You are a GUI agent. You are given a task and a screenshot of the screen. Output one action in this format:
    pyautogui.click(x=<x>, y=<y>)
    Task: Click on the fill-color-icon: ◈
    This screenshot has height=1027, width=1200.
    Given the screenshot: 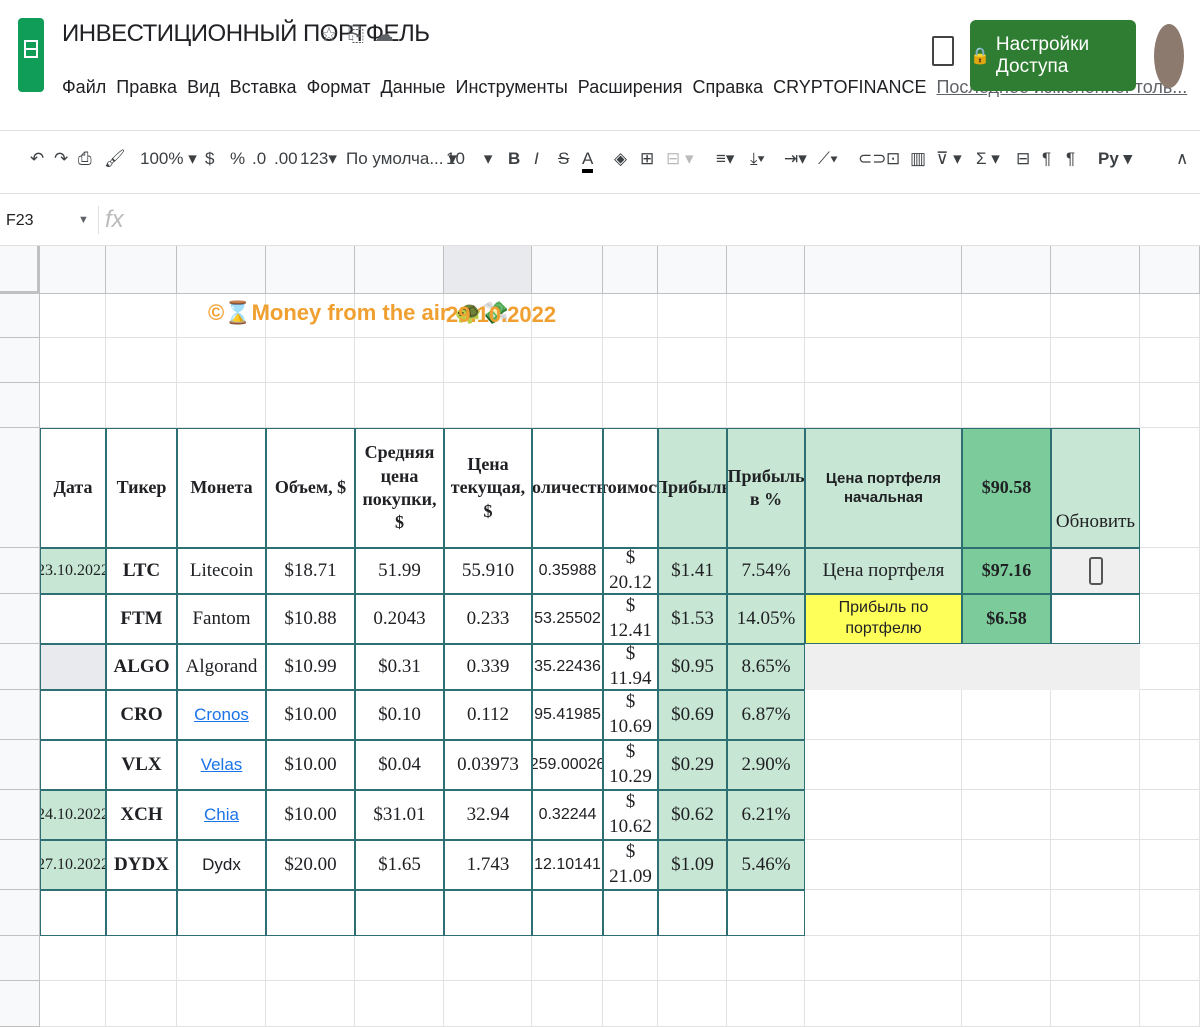 What is the action you would take?
    pyautogui.click(x=620, y=159)
    